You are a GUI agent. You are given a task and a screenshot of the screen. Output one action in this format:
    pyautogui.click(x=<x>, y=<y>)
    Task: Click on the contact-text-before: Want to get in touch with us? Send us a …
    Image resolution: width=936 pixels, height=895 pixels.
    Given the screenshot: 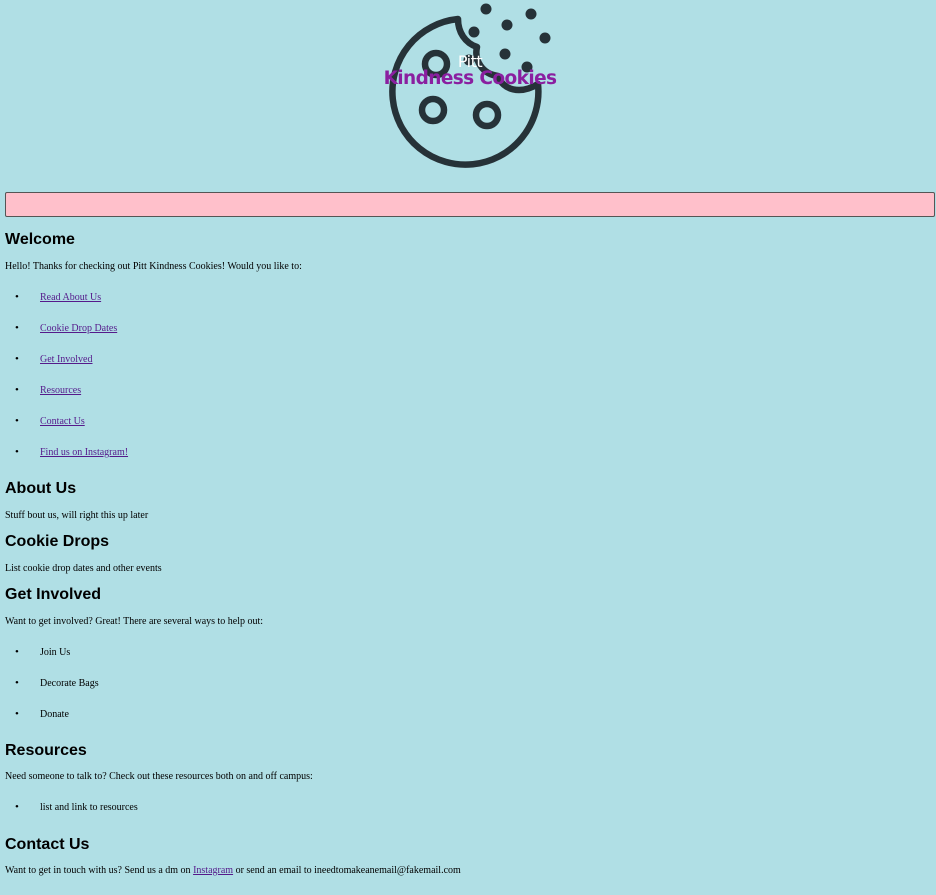 What is the action you would take?
    pyautogui.click(x=99, y=870)
    